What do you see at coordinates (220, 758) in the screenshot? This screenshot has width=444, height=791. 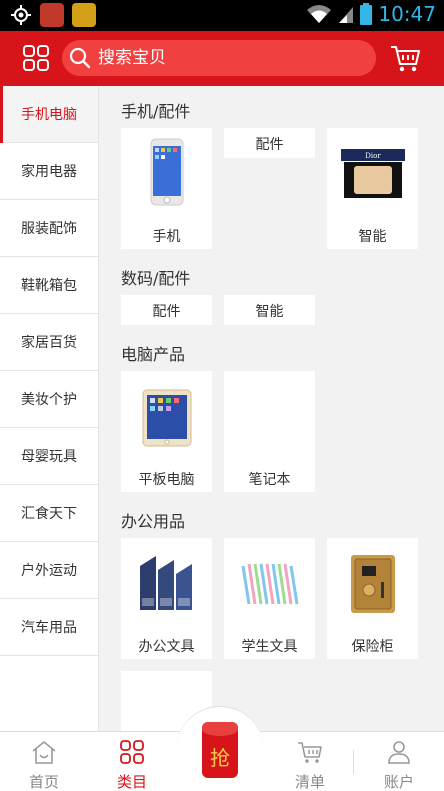 I see `red-envelope-label: 抢` at bounding box center [220, 758].